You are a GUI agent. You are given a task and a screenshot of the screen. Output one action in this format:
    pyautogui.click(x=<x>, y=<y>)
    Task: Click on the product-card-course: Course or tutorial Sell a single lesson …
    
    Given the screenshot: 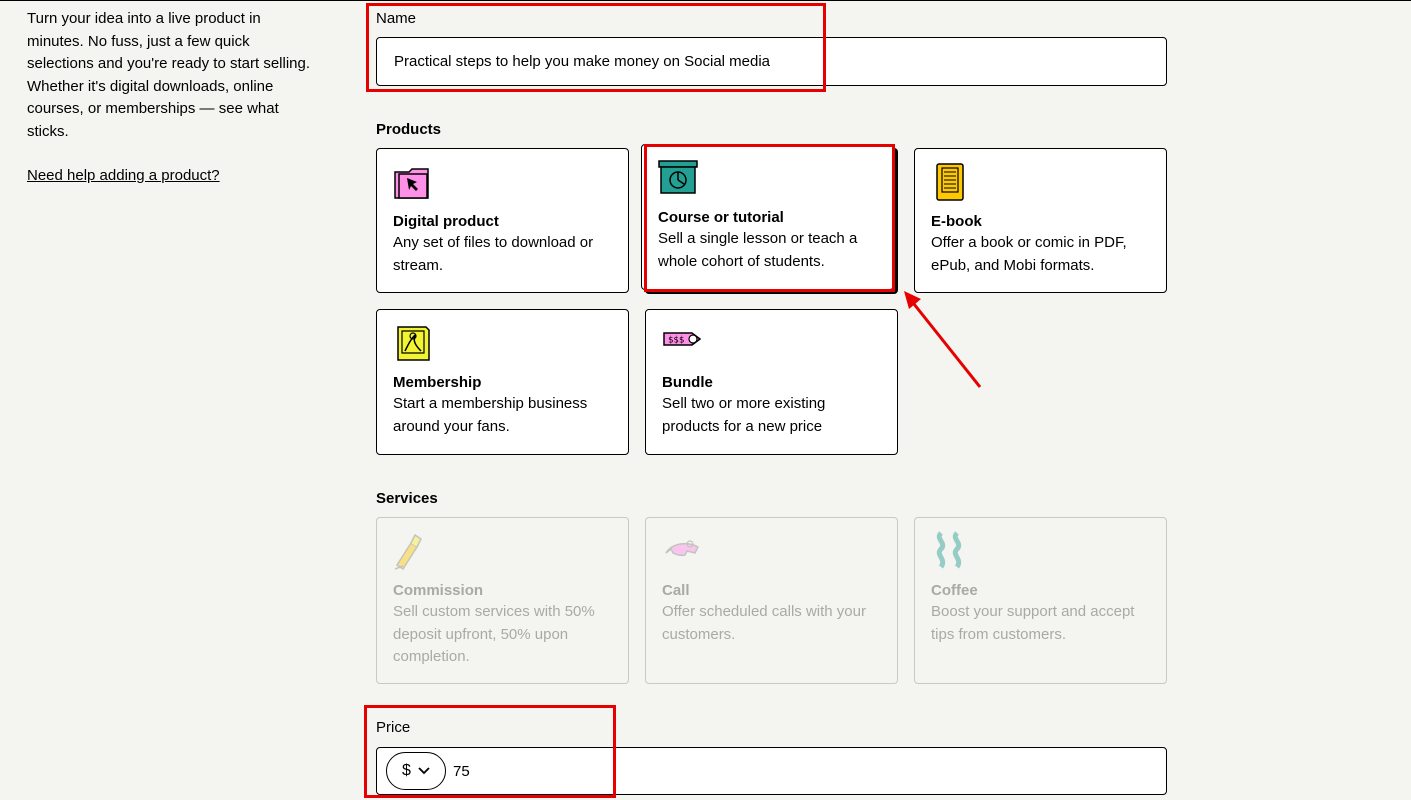 What is the action you would take?
    pyautogui.click(x=767, y=217)
    